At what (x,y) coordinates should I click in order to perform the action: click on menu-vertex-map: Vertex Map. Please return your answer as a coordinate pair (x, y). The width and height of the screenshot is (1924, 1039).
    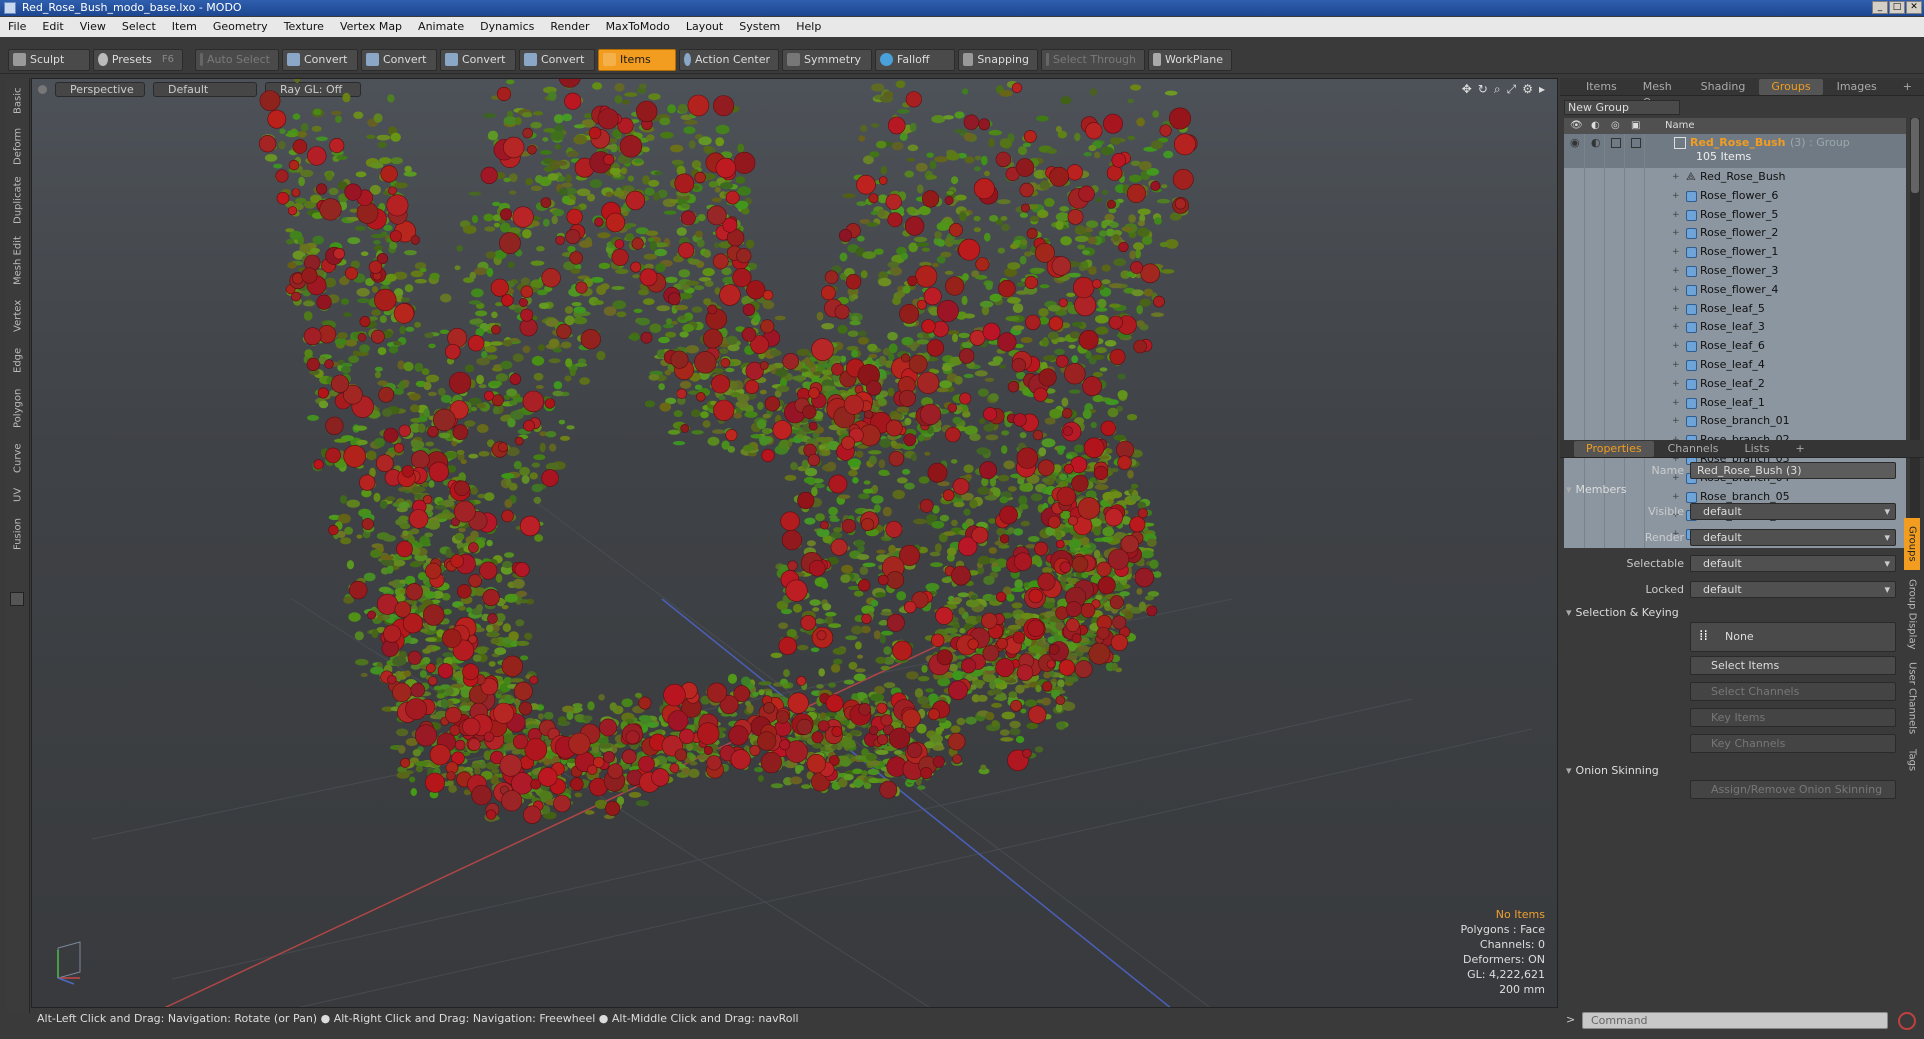
    Looking at the image, I should click on (371, 27).